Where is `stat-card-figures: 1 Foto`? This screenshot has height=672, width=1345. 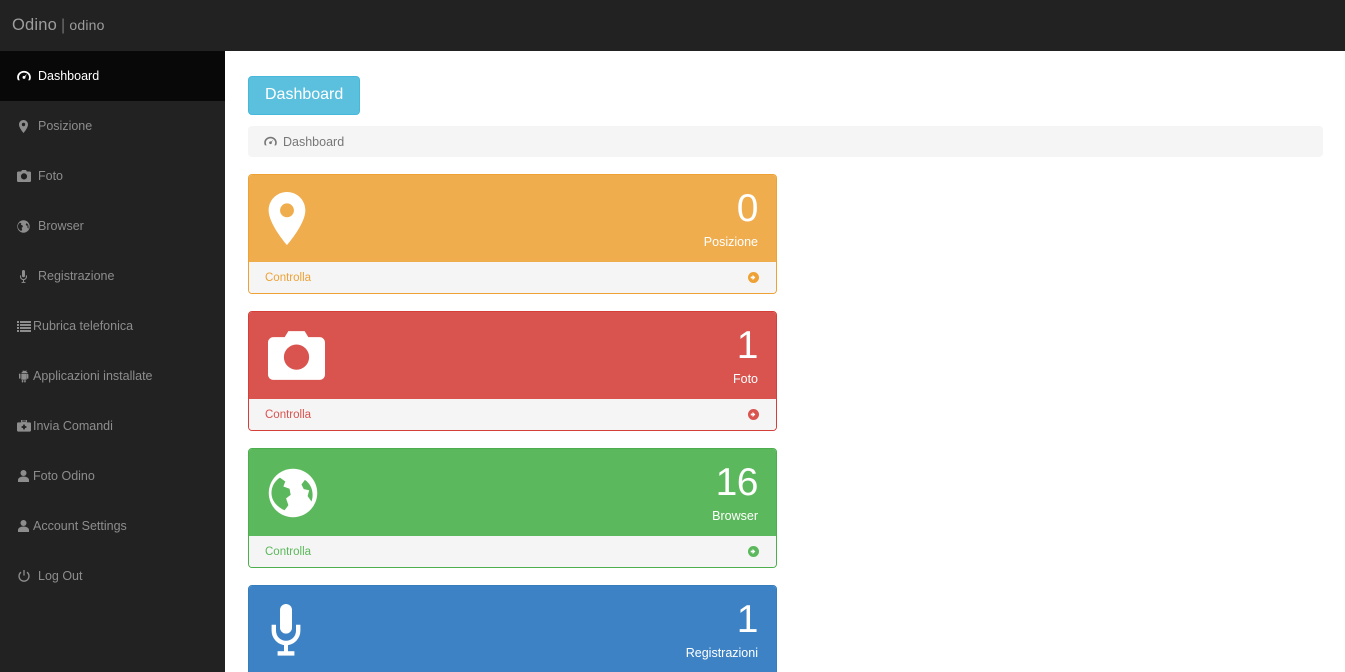 stat-card-figures: 1 Foto is located at coordinates (745, 354).